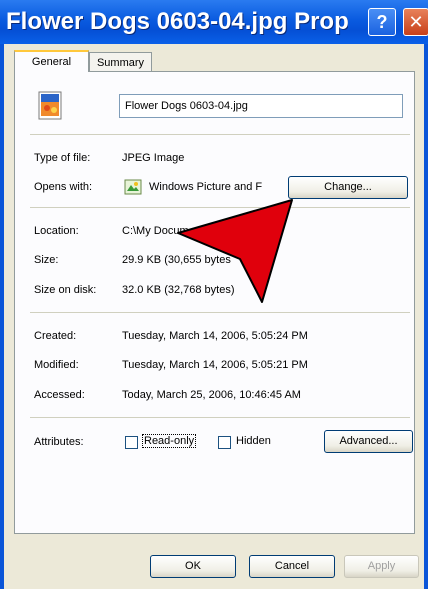 The image size is (428, 589). Describe the element at coordinates (382, 22) in the screenshot. I see `help-button: ?` at that location.